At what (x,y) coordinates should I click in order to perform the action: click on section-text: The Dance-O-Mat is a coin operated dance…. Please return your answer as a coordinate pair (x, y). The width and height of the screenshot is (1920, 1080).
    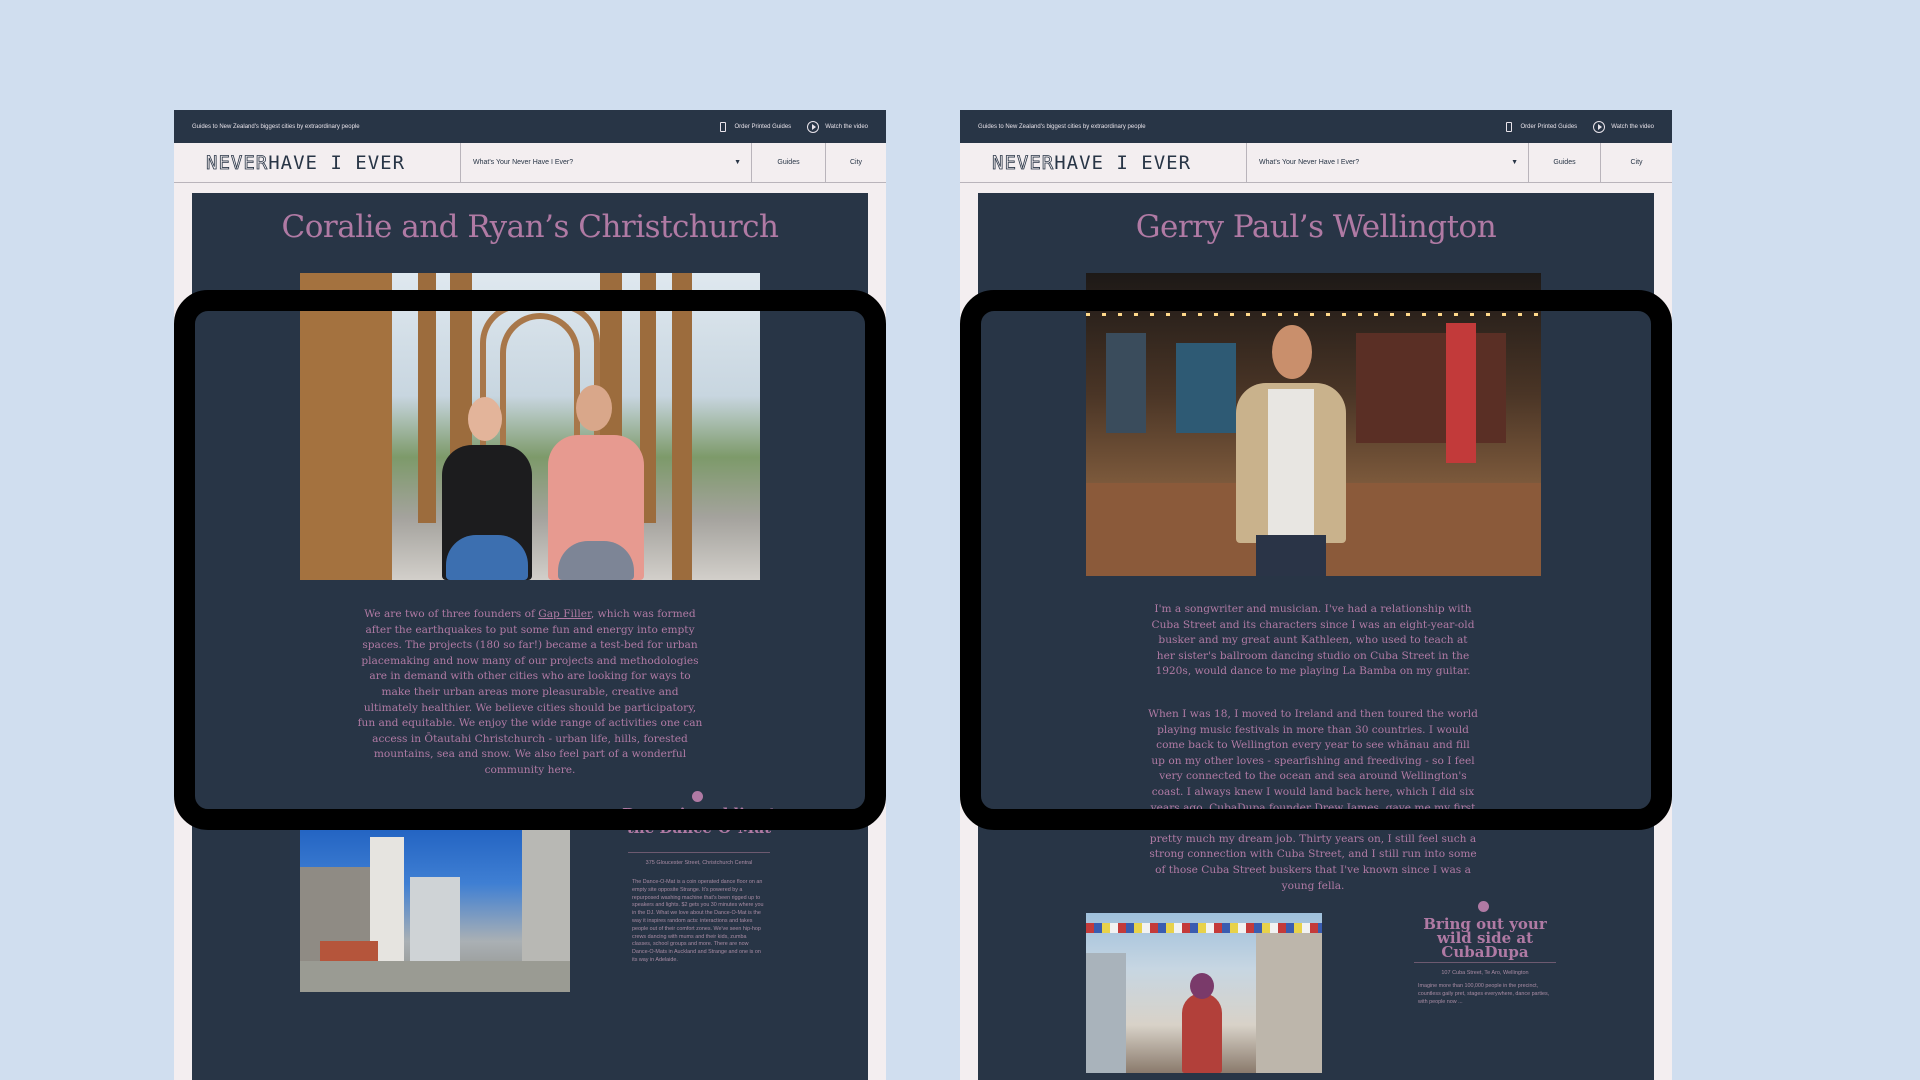
    Looking at the image, I should click on (698, 921).